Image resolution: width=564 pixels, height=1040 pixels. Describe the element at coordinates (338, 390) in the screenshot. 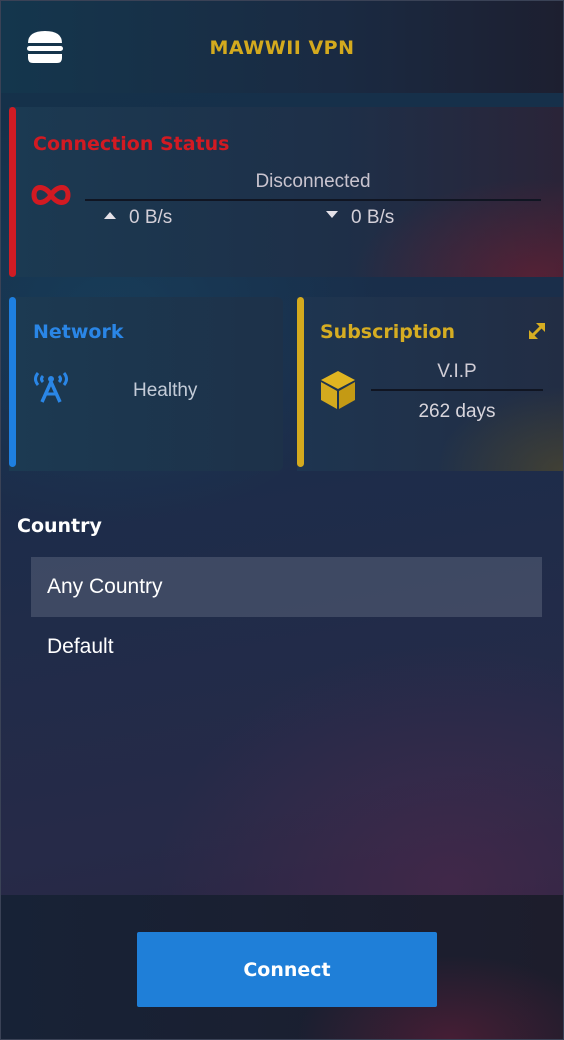

I see `cube-icon` at that location.